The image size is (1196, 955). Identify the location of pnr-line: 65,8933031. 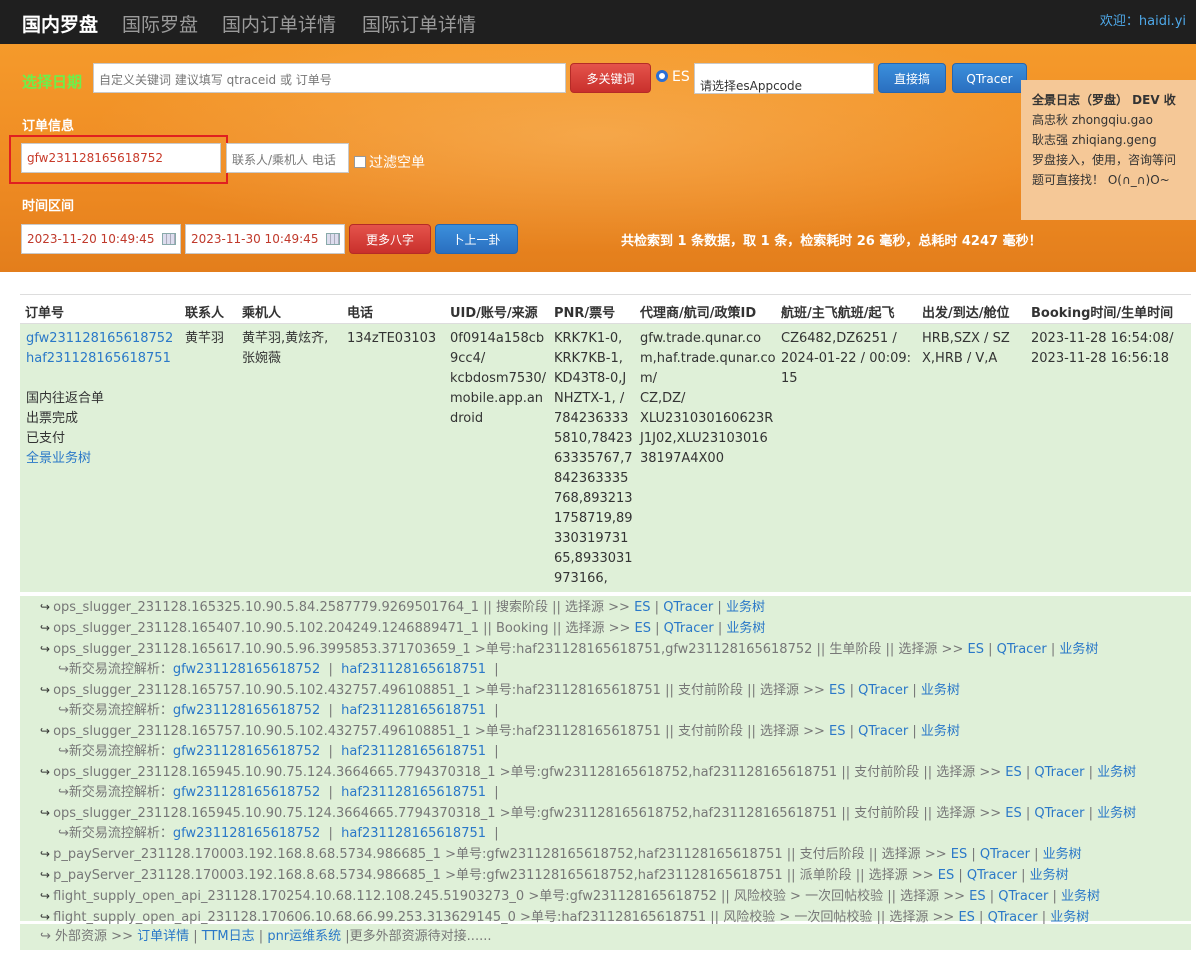
(593, 558).